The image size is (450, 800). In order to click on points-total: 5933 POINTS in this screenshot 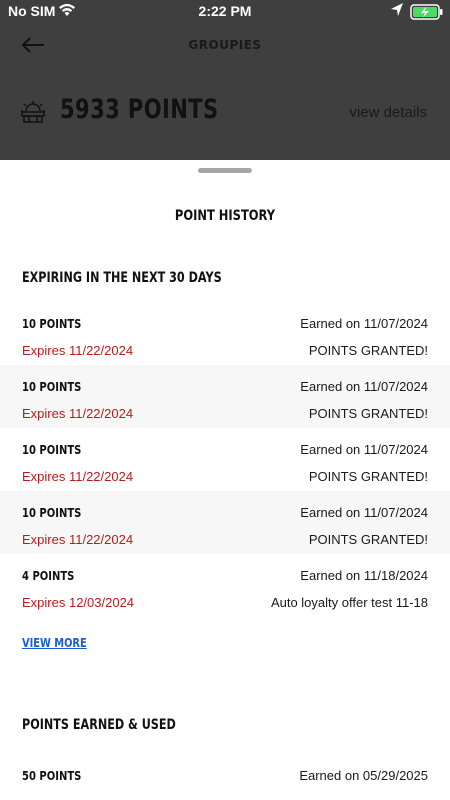, I will do `click(139, 109)`.